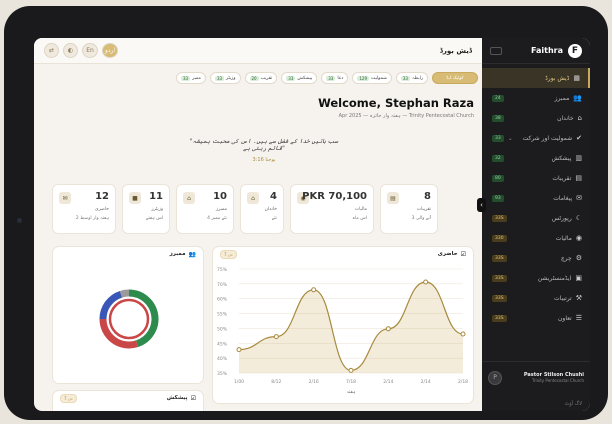  I want to click on brand-name: Faithra, so click(547, 50).